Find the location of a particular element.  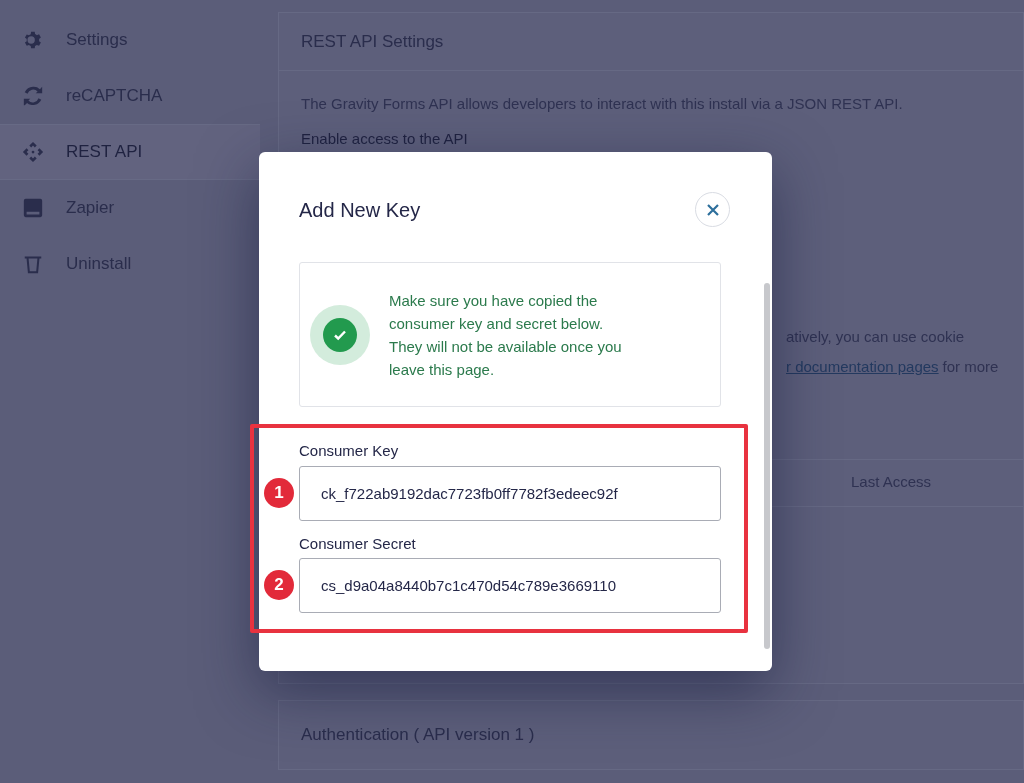

enable-label: Enable access to the API is located at coordinates (385, 138).